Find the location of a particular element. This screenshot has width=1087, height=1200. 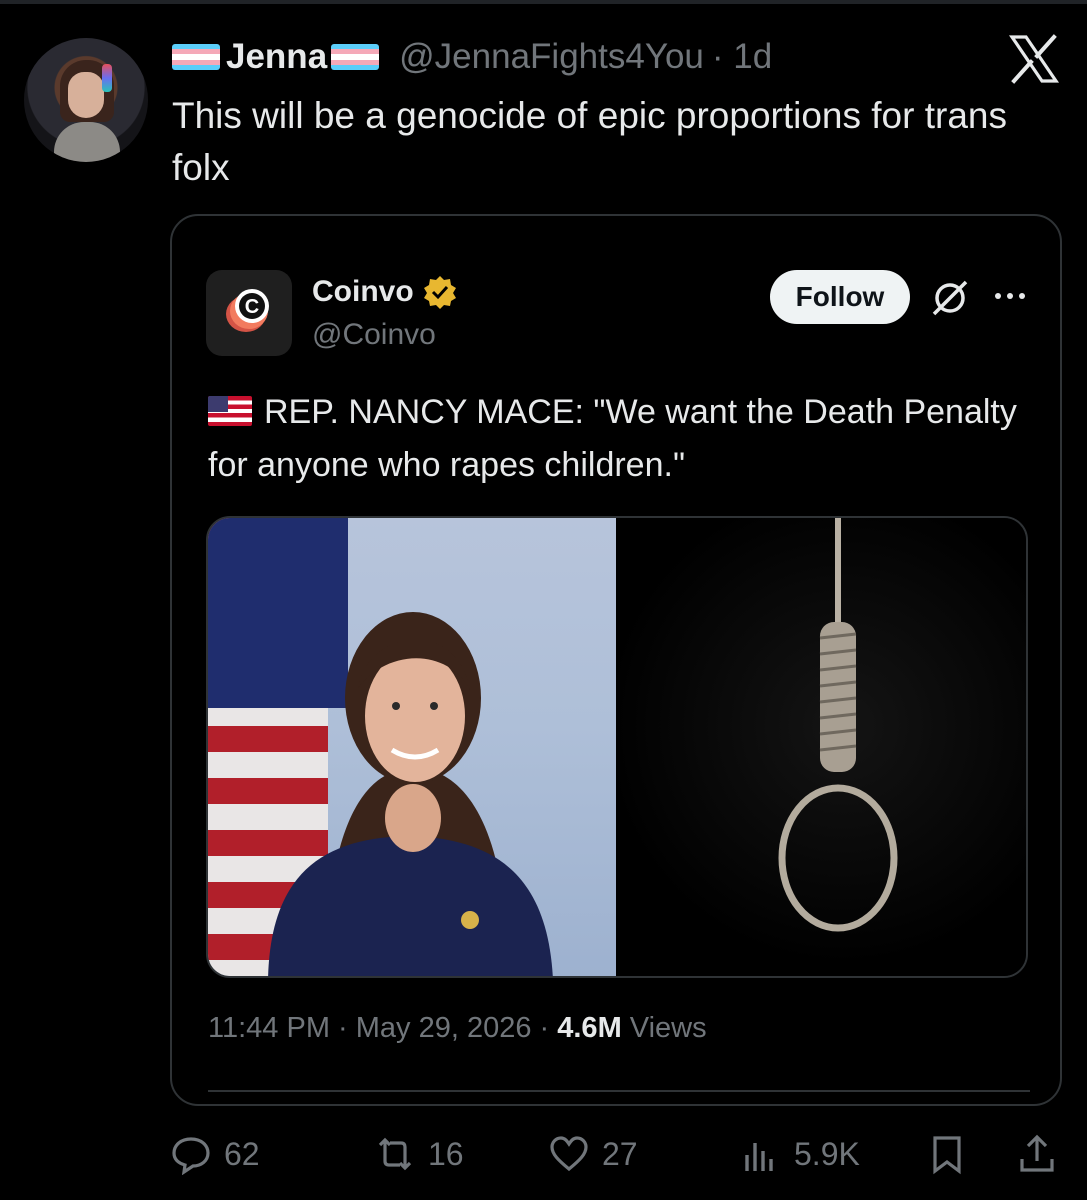

avatar-hair-streak is located at coordinates (107, 78).